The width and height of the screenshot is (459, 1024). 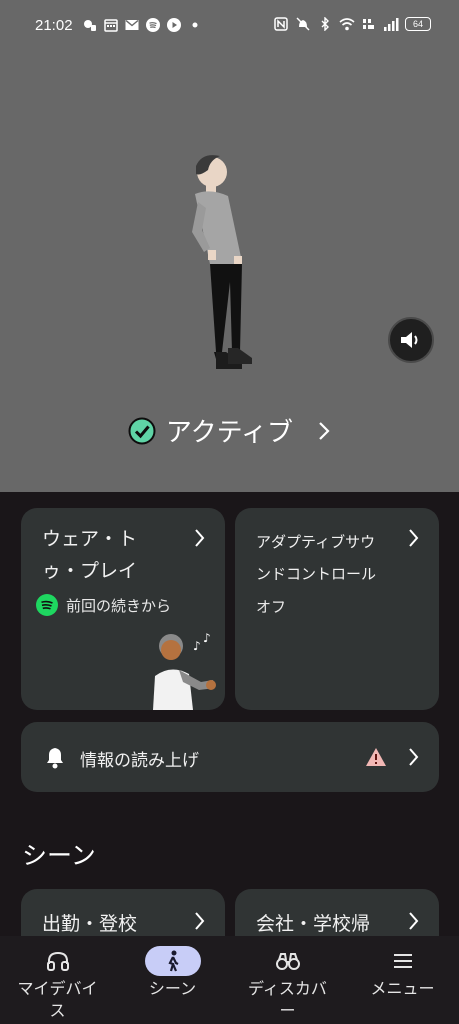 I want to click on nav-label: シーン, so click(x=172, y=988).